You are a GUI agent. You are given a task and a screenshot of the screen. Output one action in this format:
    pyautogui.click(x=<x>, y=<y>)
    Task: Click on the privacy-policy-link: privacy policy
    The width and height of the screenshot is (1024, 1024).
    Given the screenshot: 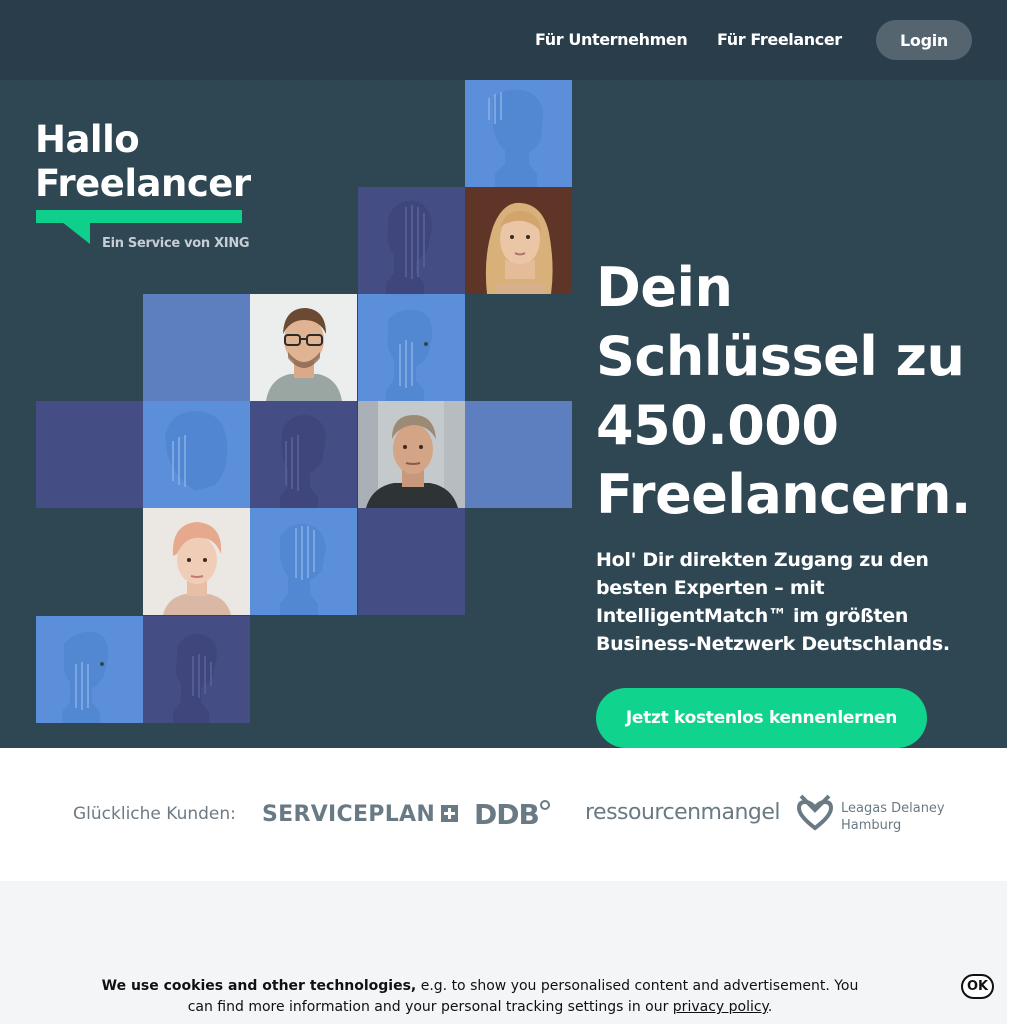 What is the action you would take?
    pyautogui.click(x=720, y=1007)
    